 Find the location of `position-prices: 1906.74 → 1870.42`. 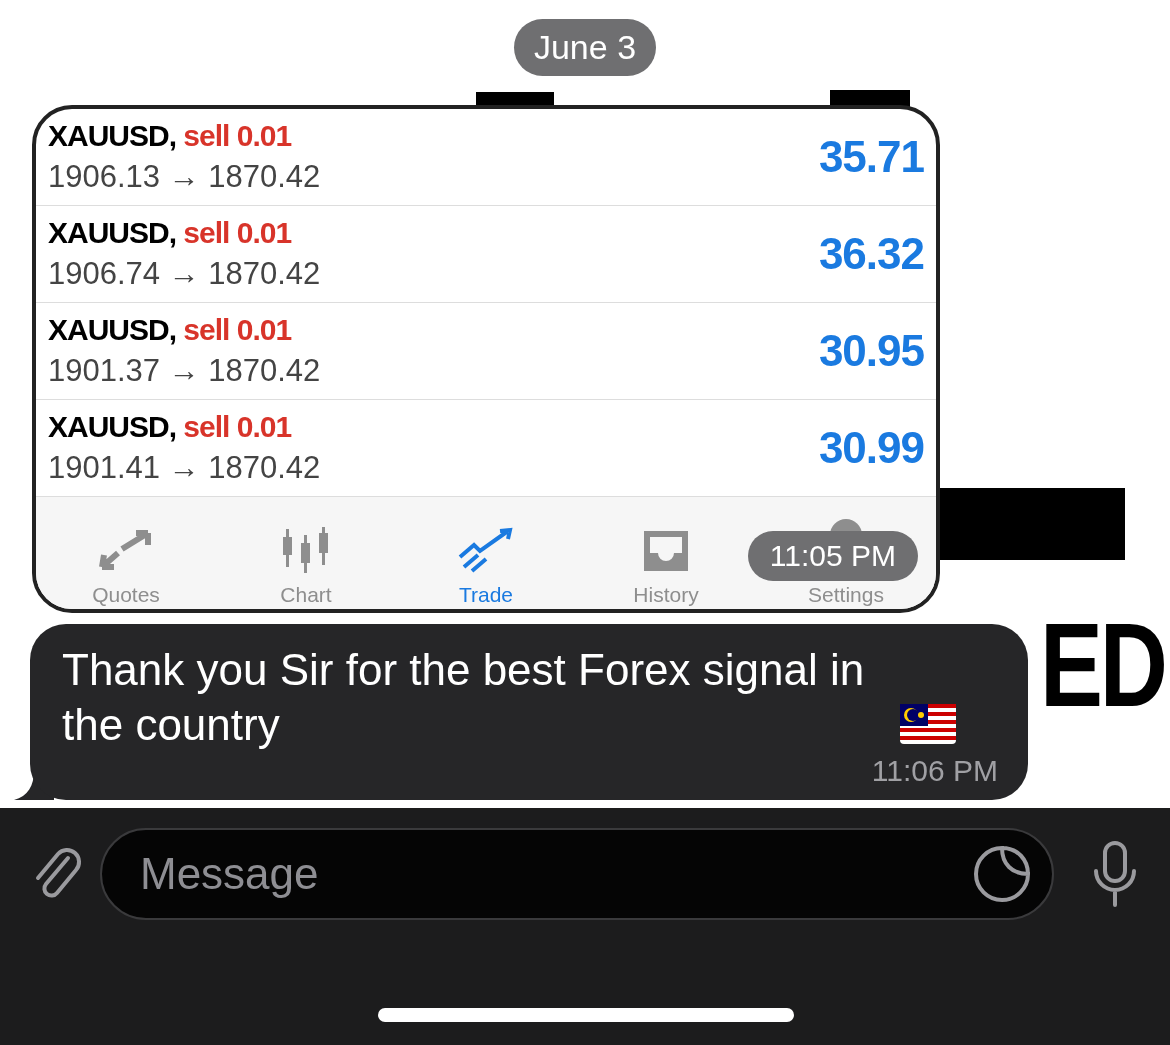

position-prices: 1906.74 → 1870.42 is located at coordinates (184, 274).